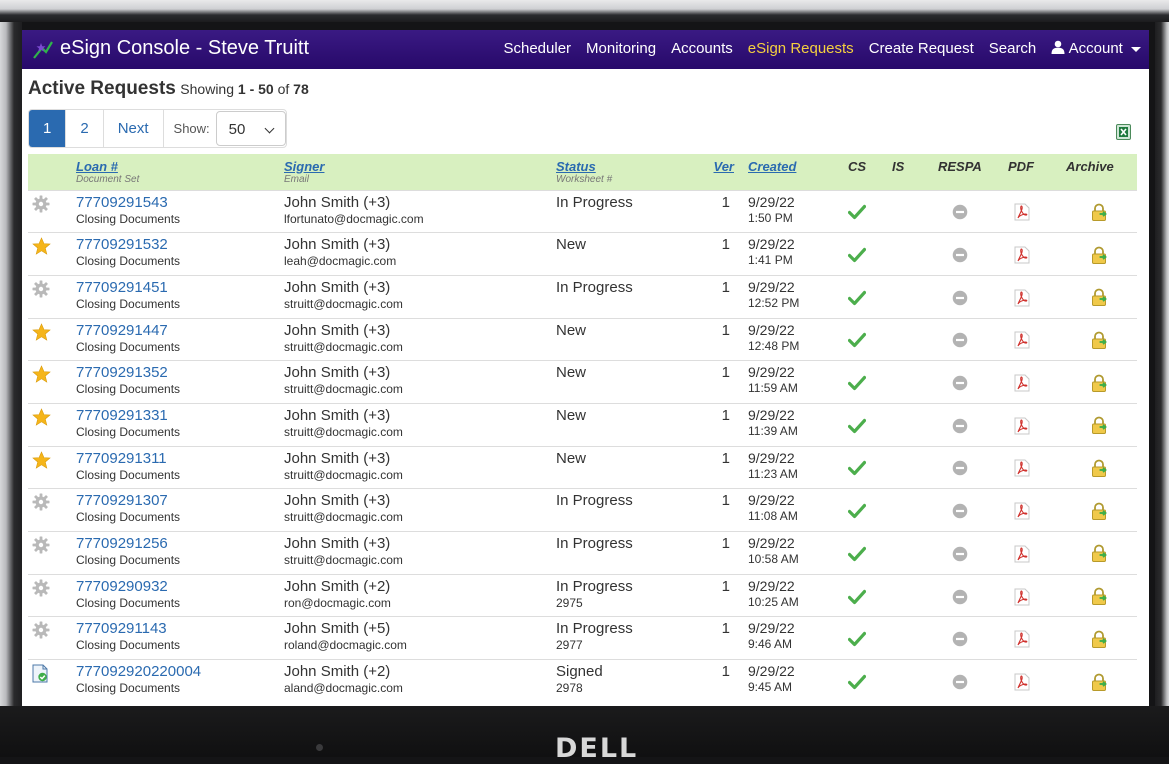 The image size is (1169, 764). I want to click on loan-link: 77709291143, so click(121, 628).